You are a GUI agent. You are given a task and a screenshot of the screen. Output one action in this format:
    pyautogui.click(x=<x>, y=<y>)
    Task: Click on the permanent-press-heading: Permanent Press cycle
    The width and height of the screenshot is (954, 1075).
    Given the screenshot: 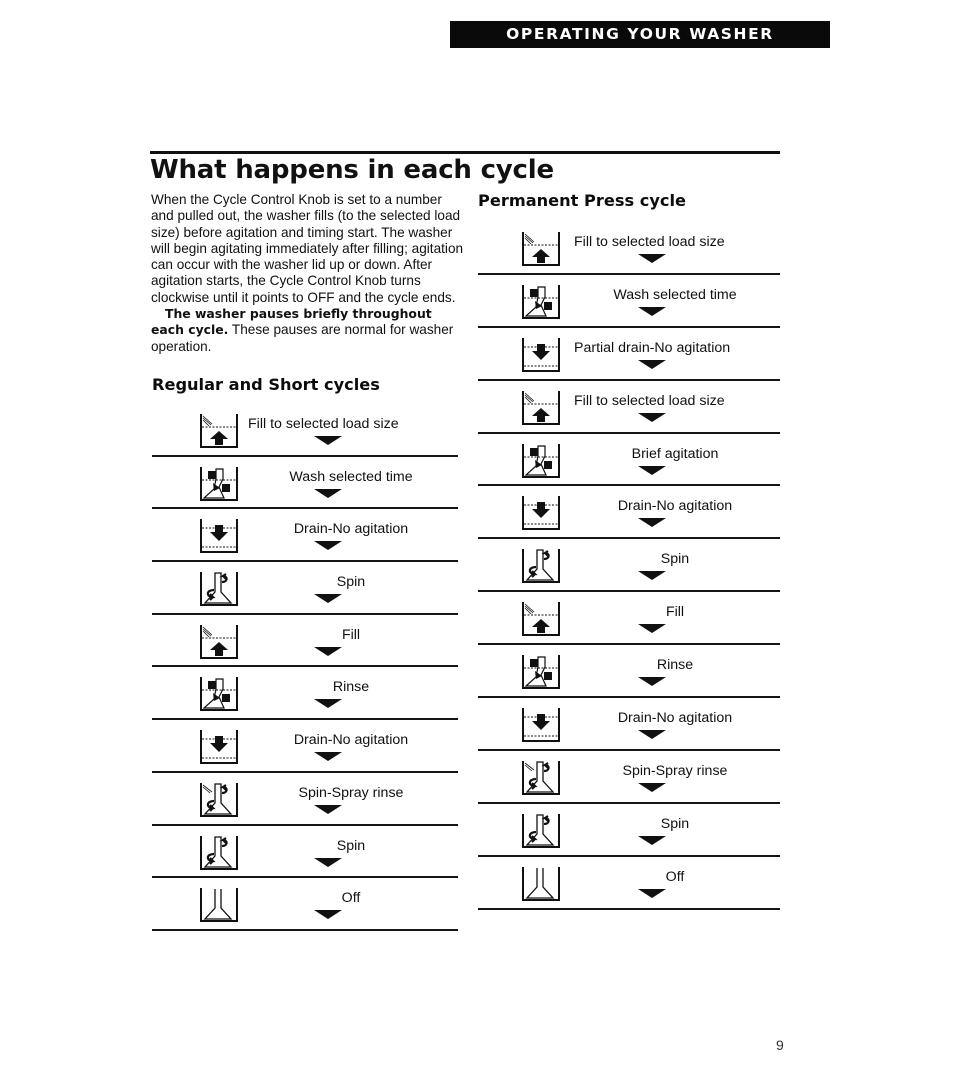 What is the action you would take?
    pyautogui.click(x=582, y=200)
    